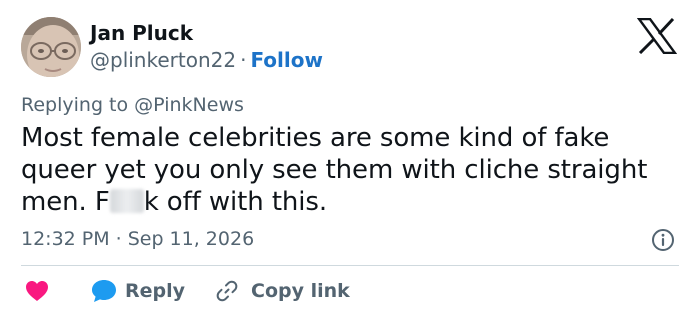  Describe the element at coordinates (300, 291) in the screenshot. I see `copy-link-label: Copy link` at that location.